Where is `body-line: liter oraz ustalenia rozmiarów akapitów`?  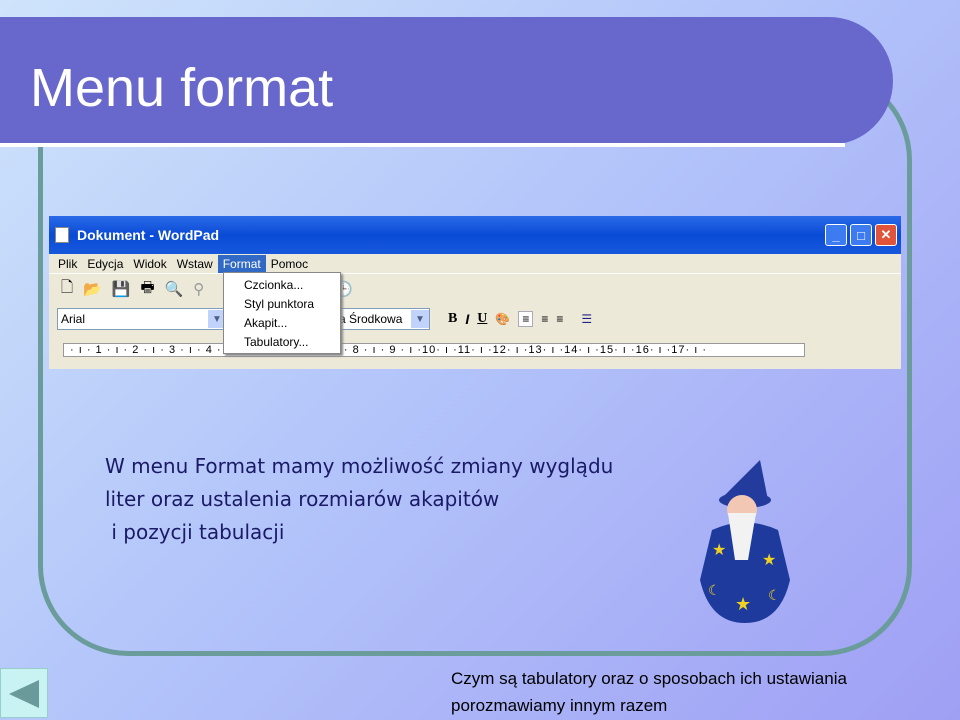 body-line: liter oraz ustalenia rozmiarów akapitów is located at coordinates (302, 499).